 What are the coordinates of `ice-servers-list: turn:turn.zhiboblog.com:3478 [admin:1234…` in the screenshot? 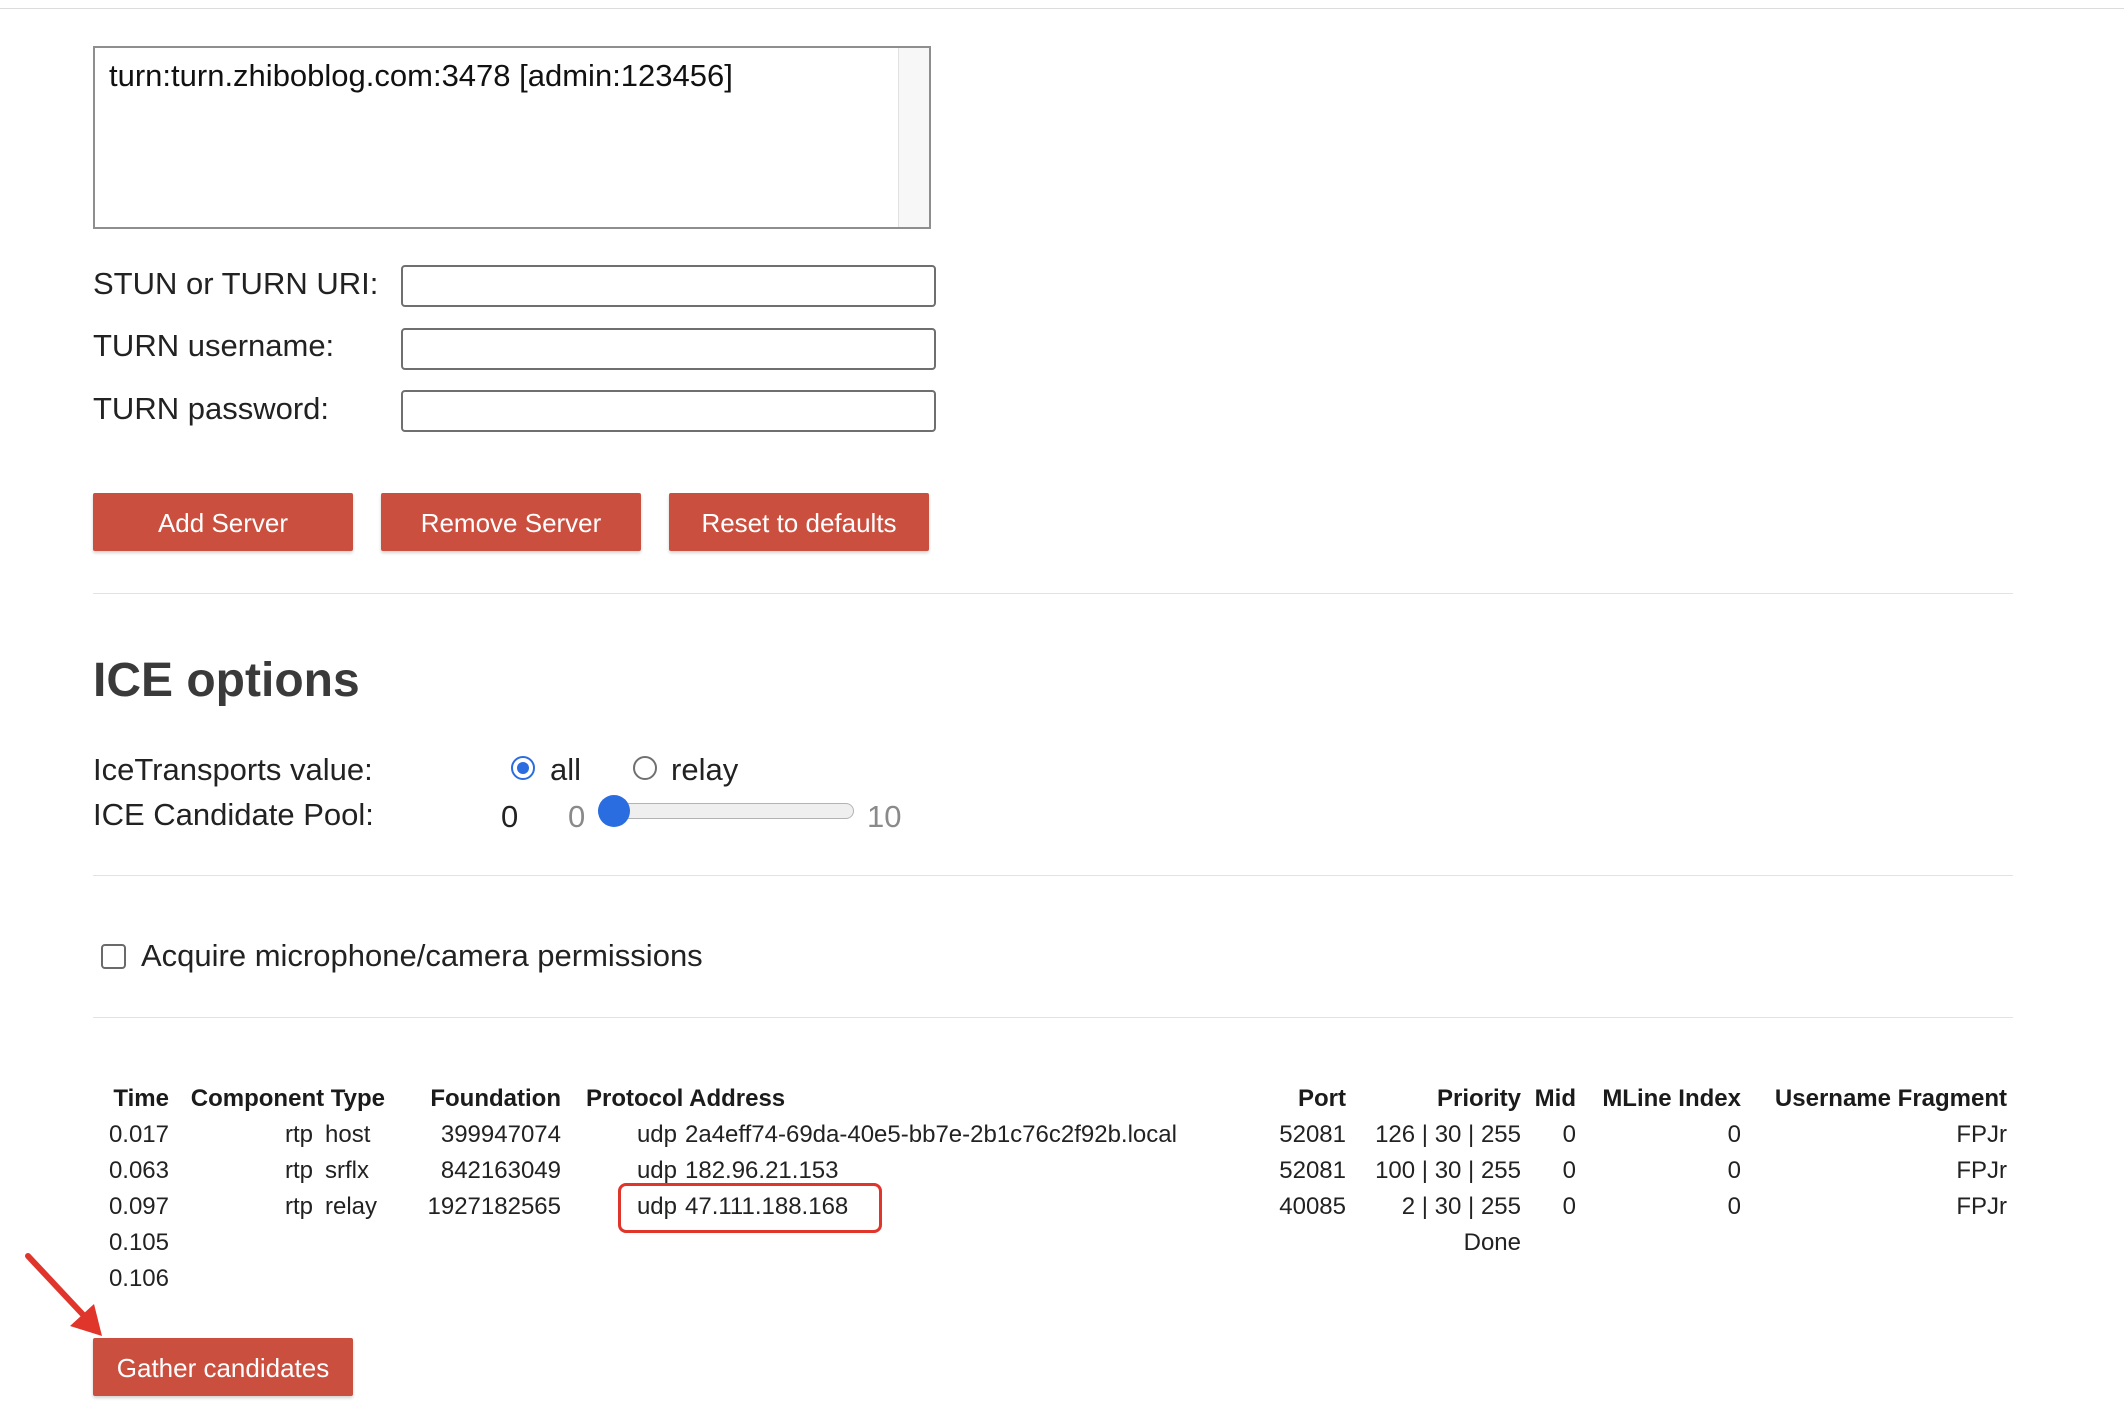 It's located at (512, 137).